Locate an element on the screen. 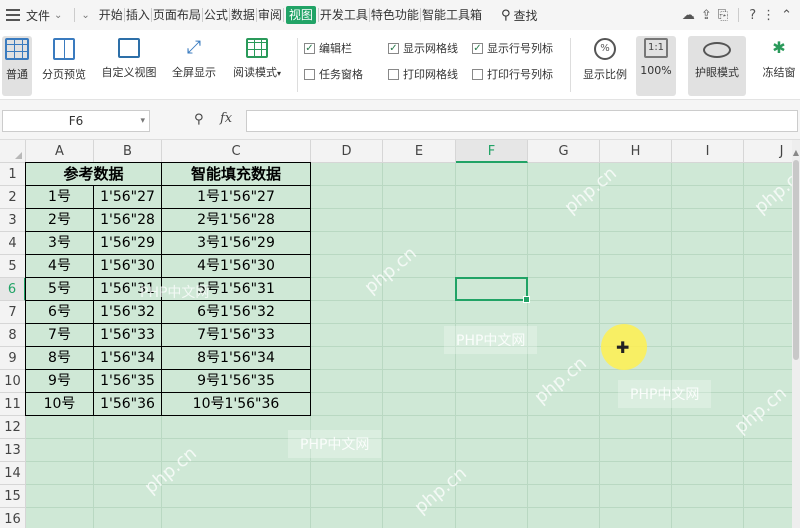 This screenshot has height=528, width=800. vertical-scrollbar: ▲ is located at coordinates (796, 334).